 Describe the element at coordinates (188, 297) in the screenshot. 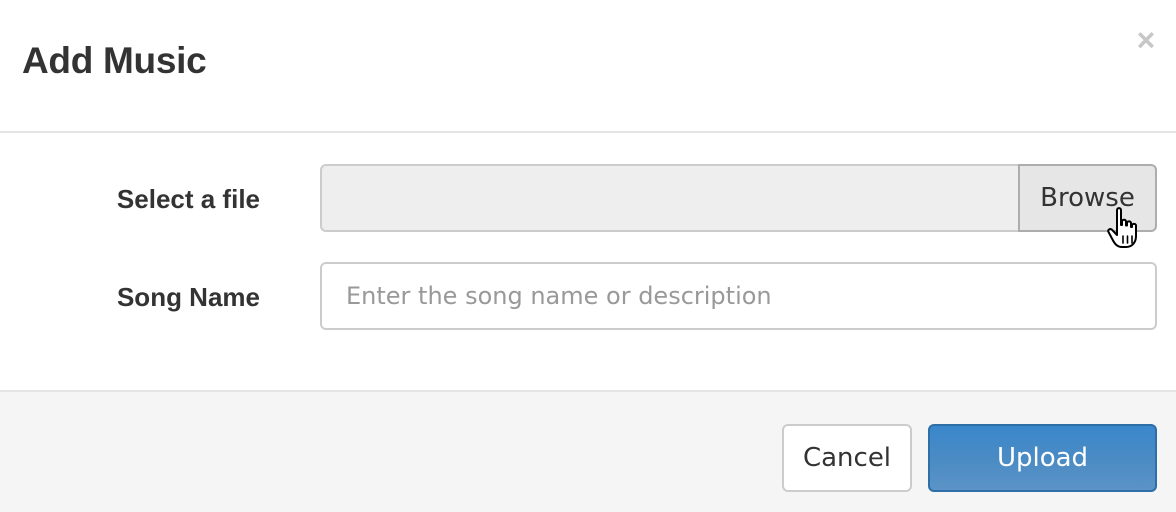

I see `song-name-label: Song Name` at that location.